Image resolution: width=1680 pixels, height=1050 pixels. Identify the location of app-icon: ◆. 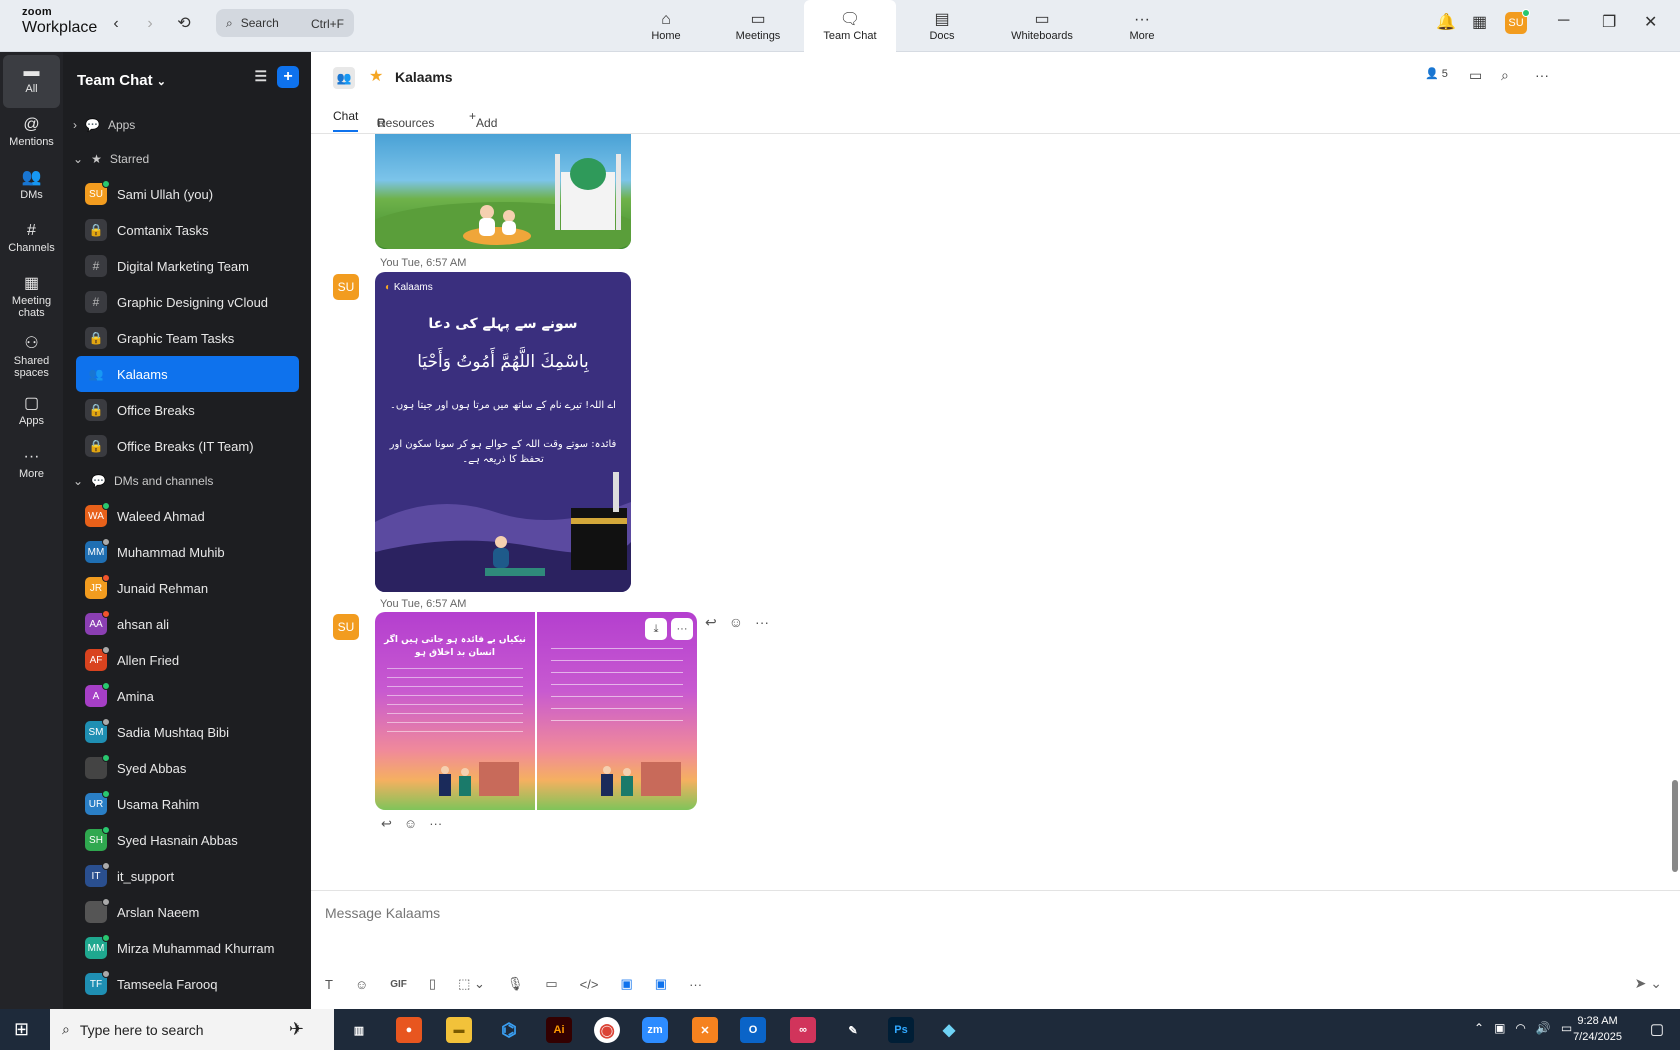
(949, 1030).